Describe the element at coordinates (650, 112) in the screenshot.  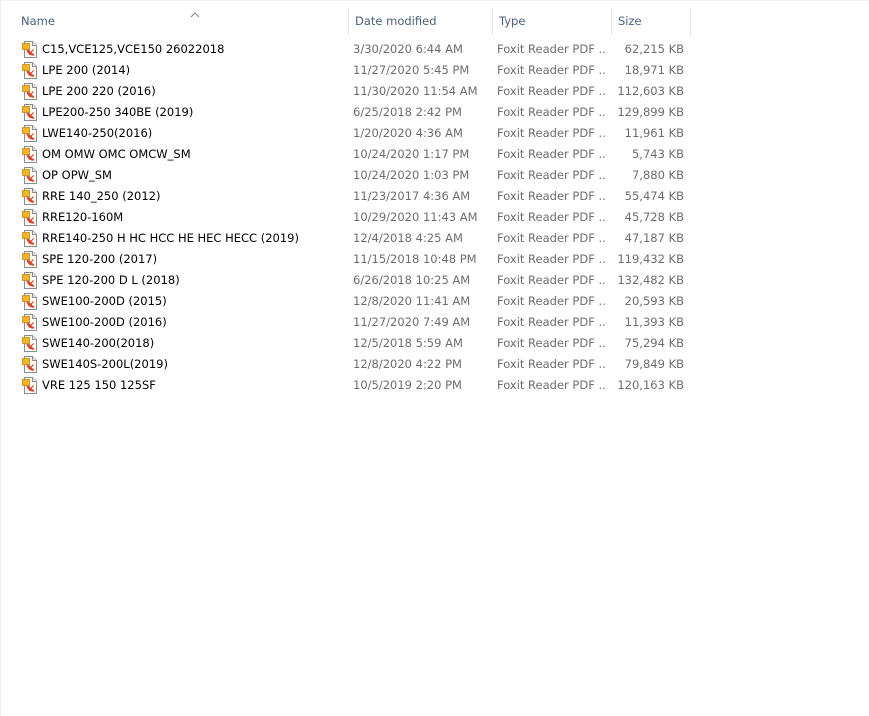
I see `file-size: 129,899 KB` at that location.